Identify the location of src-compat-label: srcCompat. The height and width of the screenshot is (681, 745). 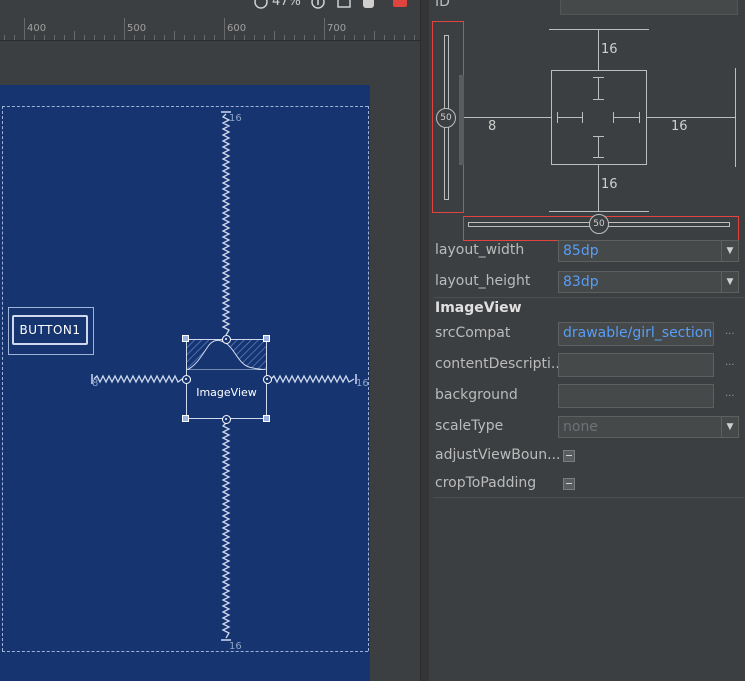
(473, 333).